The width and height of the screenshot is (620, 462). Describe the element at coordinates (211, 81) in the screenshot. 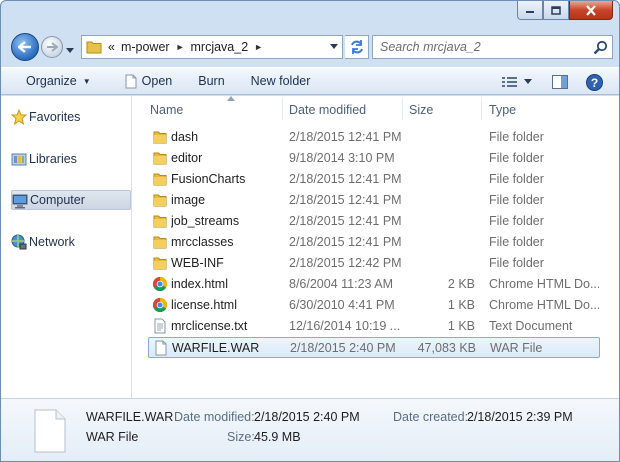

I see `burn-button: Burn` at that location.